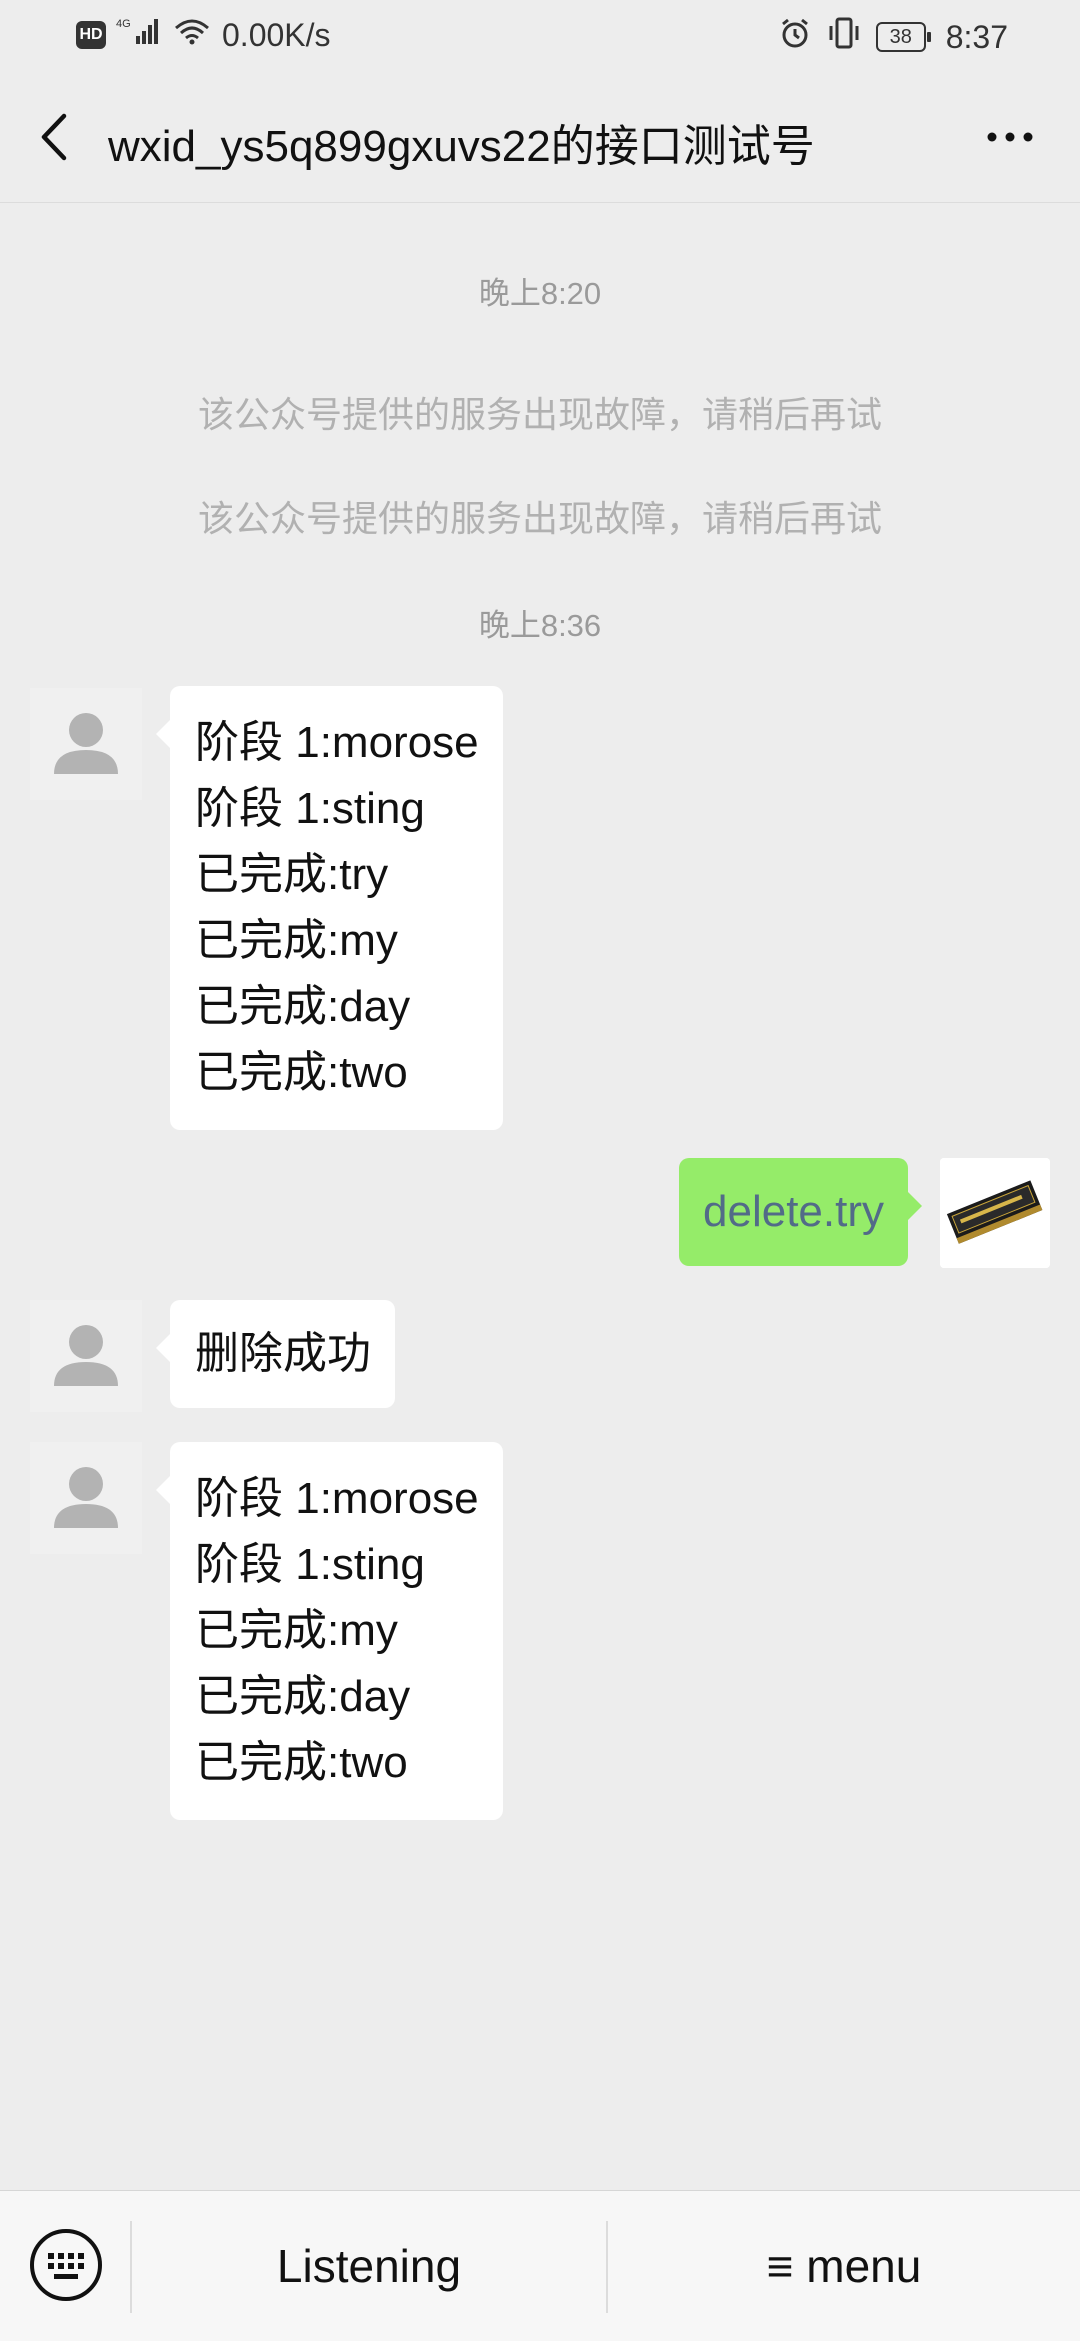  What do you see at coordinates (844, 37) in the screenshot?
I see `vibrate-icon` at bounding box center [844, 37].